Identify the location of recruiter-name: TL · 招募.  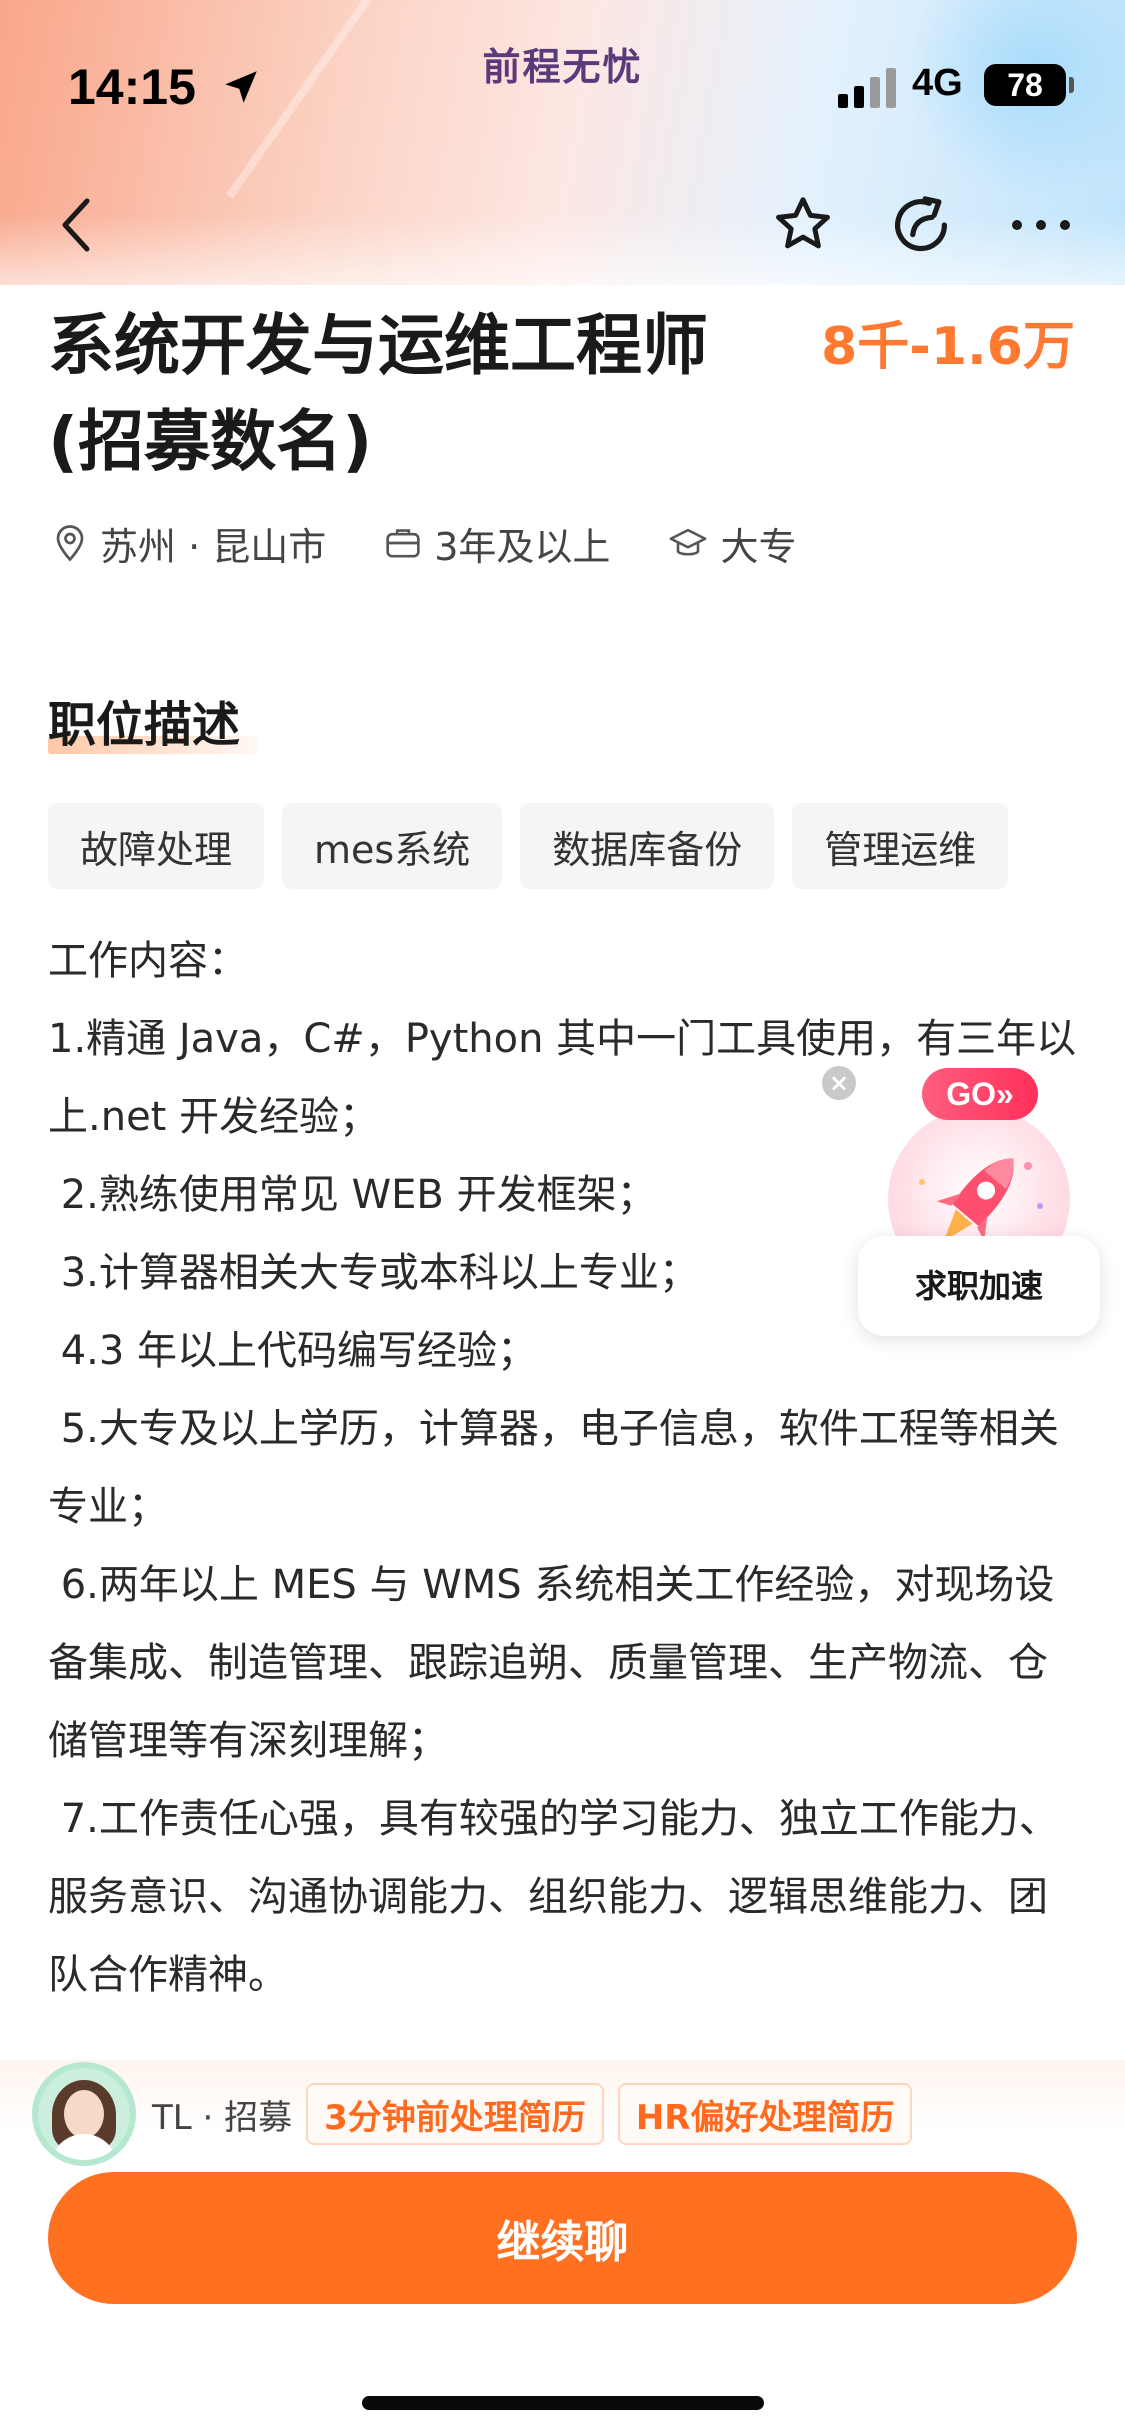
(222, 2117).